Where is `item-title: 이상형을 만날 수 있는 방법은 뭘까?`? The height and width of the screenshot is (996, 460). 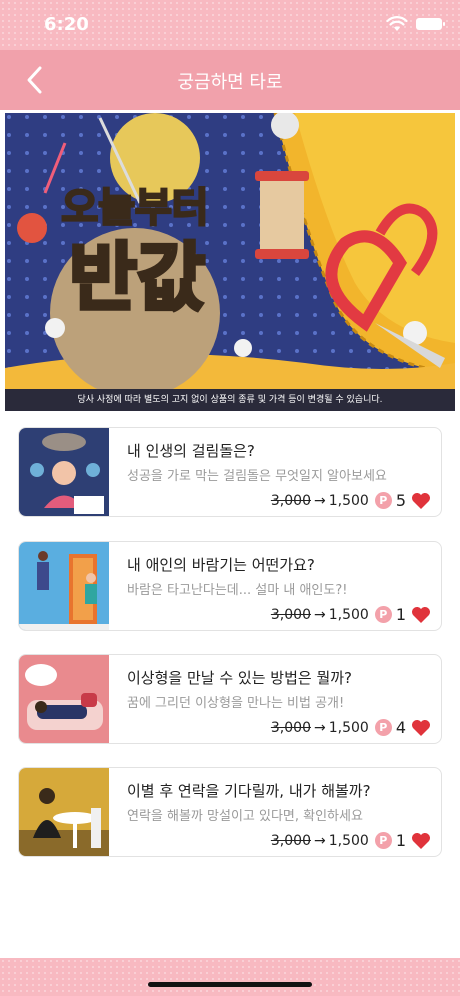 item-title: 이상형을 만날 수 있는 방법은 뭘까? is located at coordinates (240, 678).